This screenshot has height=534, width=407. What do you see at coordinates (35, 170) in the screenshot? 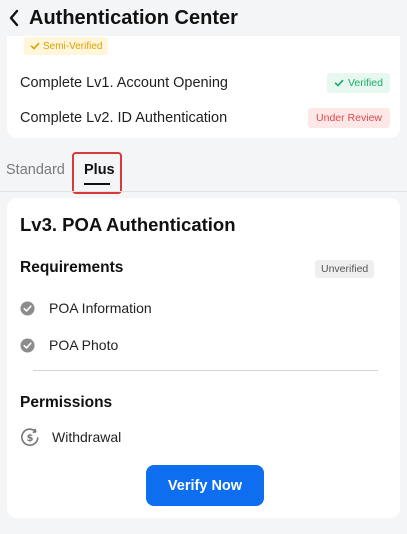
I see `tab-standard: Standard` at bounding box center [35, 170].